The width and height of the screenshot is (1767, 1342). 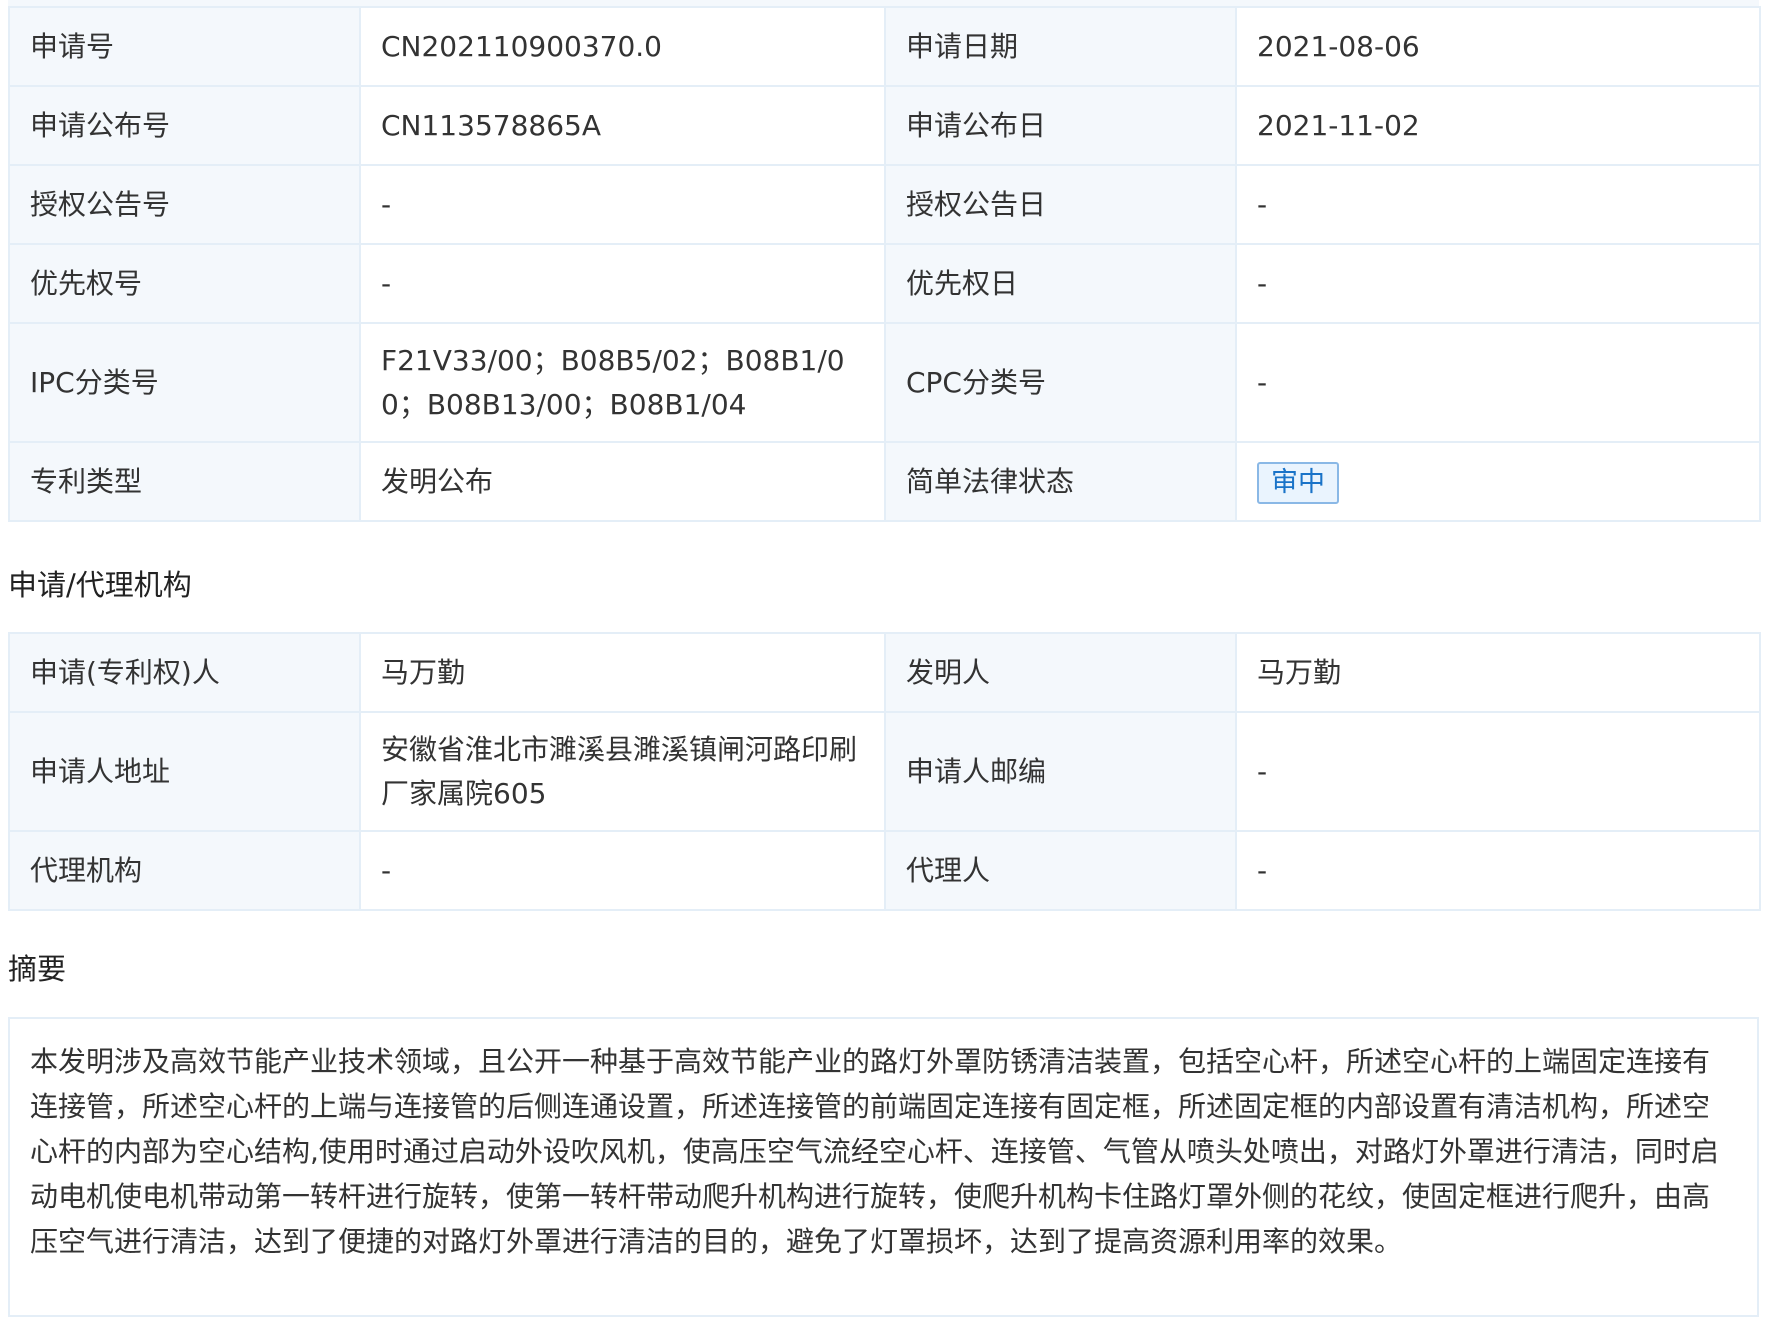 I want to click on agency-section-title: 申请/代理机构, so click(x=100, y=585).